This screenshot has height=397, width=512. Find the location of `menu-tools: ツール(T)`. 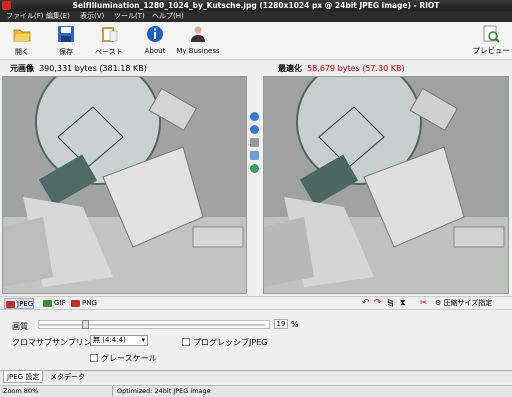

menu-tools: ツール(T) is located at coordinates (129, 16).